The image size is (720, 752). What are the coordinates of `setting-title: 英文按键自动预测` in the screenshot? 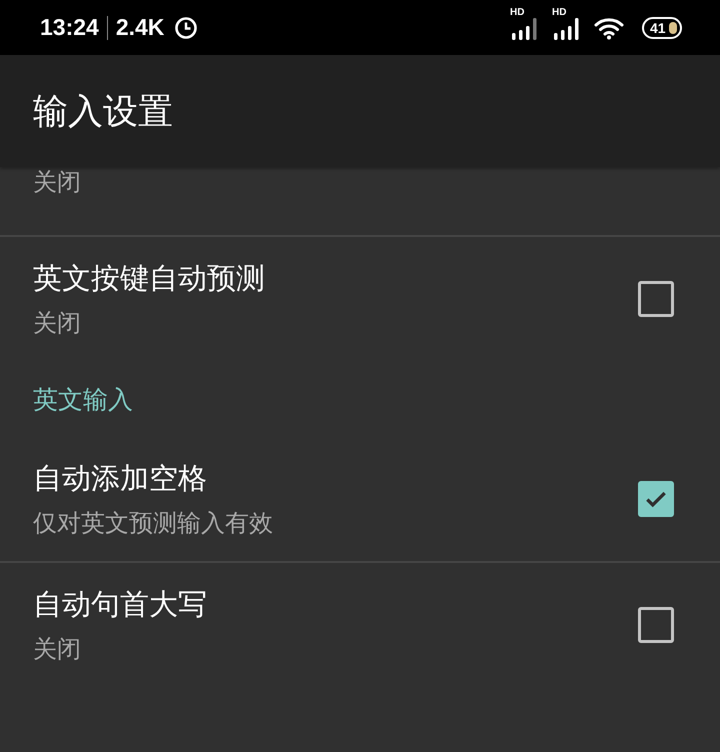 It's located at (149, 278).